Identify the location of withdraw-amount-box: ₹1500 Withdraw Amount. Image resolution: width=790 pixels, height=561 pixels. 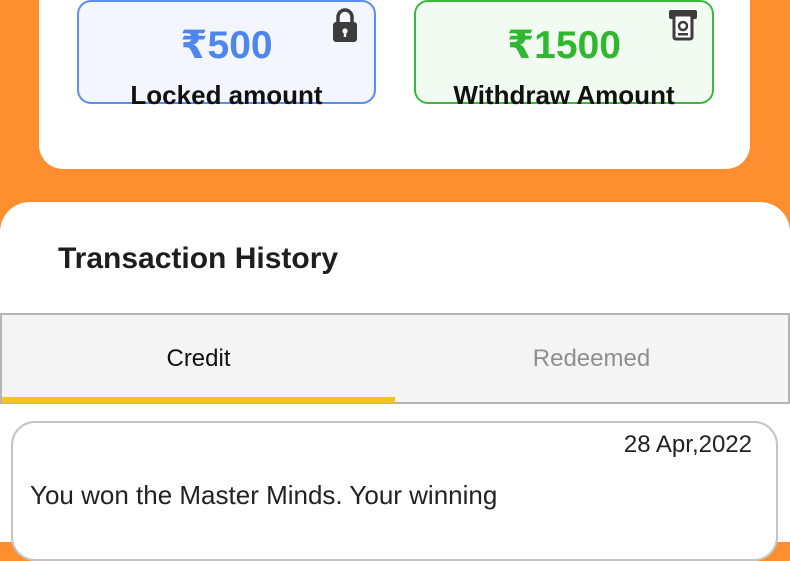
(564, 55).